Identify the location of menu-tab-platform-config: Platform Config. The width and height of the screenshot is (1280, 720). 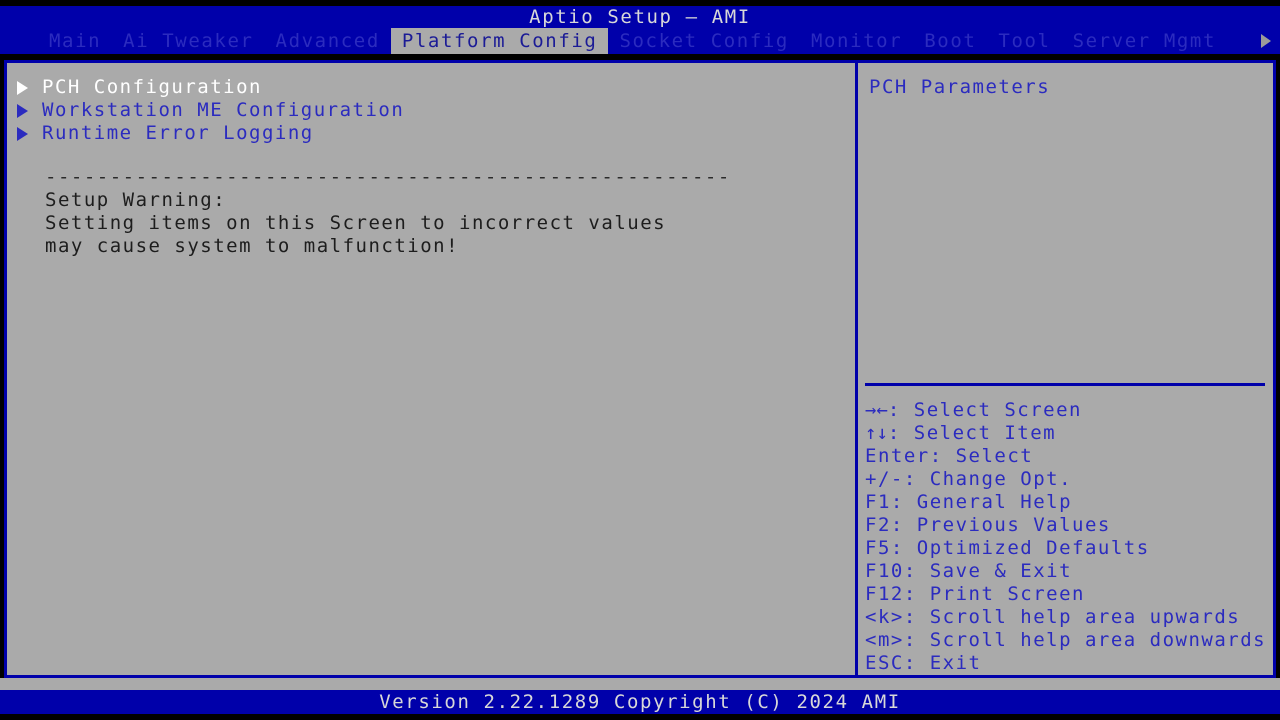
(499, 41).